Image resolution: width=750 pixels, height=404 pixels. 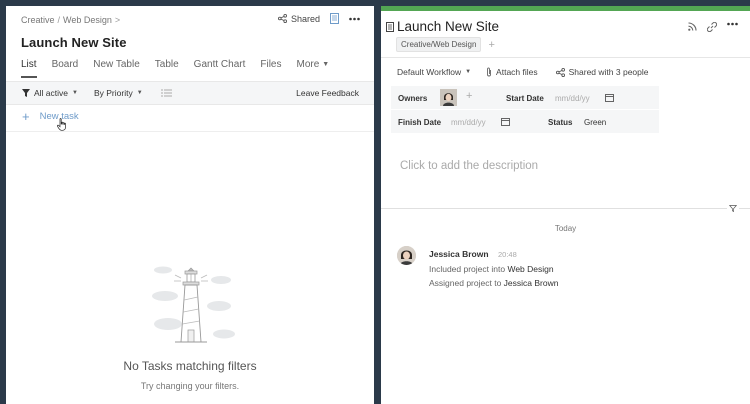 I want to click on hand-cursor-icon, so click(x=61, y=124).